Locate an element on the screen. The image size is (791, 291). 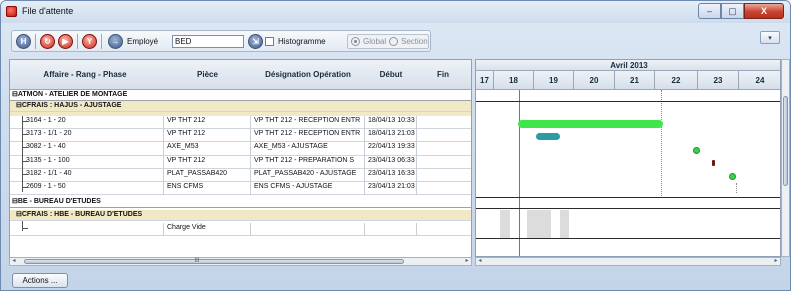
options-dropdown-icon: ▾ is located at coordinates (770, 37).